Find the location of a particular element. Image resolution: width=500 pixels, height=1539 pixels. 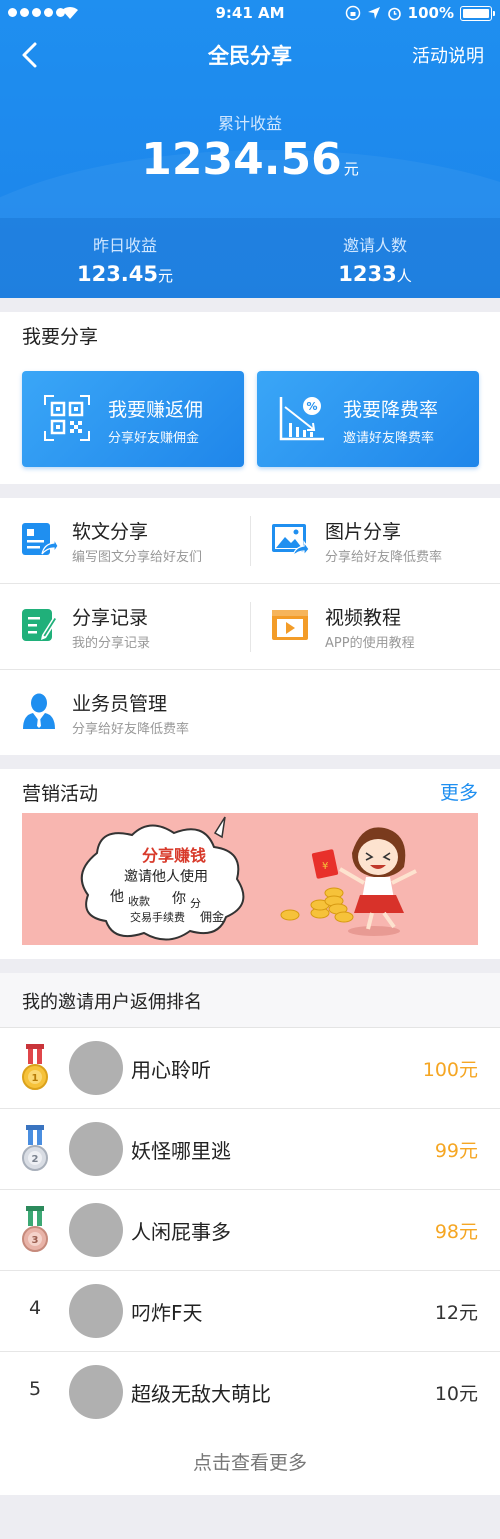

ranking-title: 我的邀请用户返佣排名 is located at coordinates (112, 1002).